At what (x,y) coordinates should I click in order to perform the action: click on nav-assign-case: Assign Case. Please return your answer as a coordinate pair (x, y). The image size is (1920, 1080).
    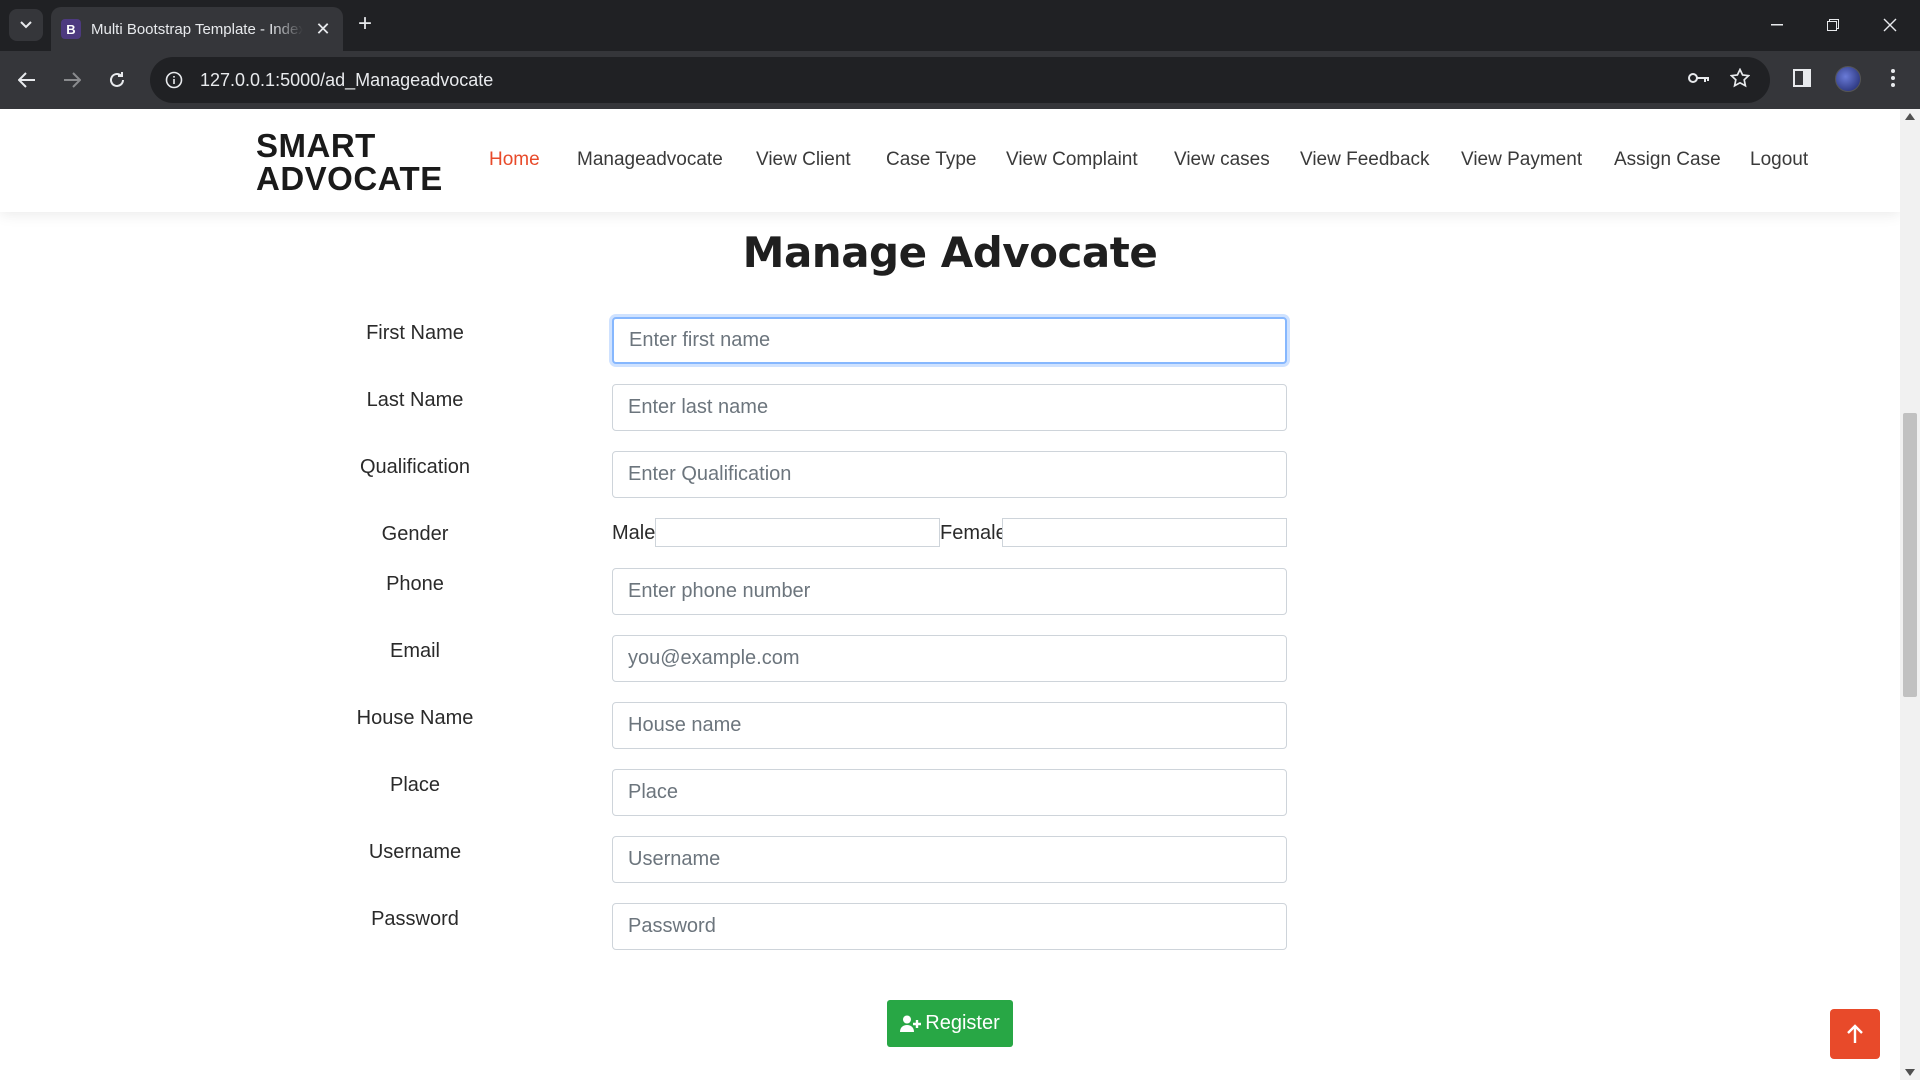
    Looking at the image, I should click on (1667, 160).